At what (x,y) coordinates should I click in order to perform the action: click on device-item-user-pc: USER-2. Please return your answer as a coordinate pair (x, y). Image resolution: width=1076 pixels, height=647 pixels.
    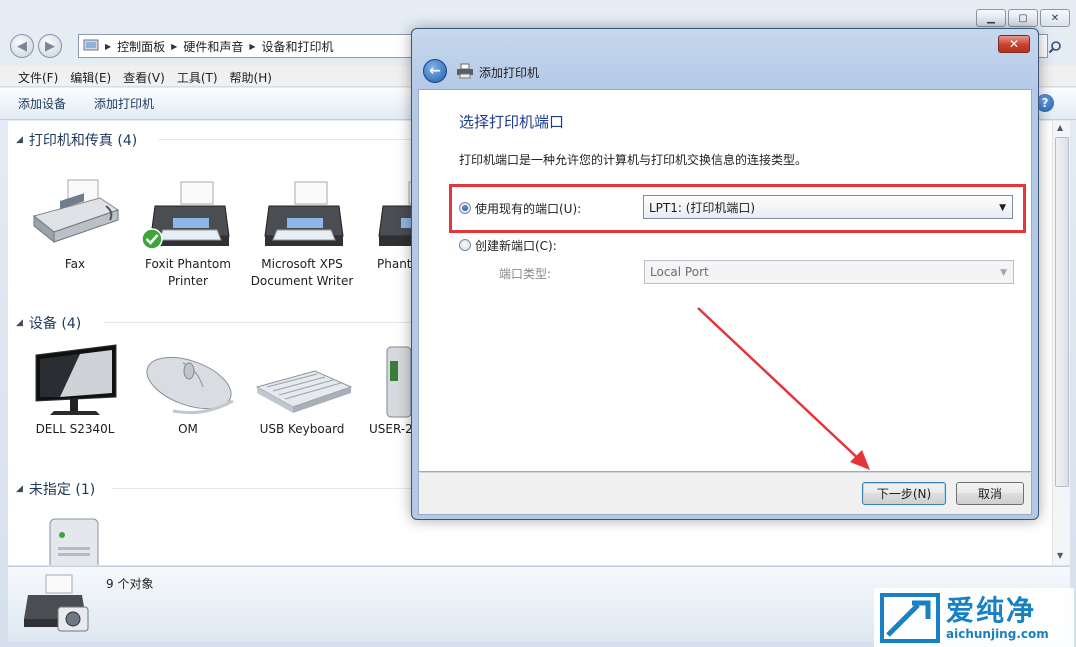
    Looking at the image, I should click on (386, 389).